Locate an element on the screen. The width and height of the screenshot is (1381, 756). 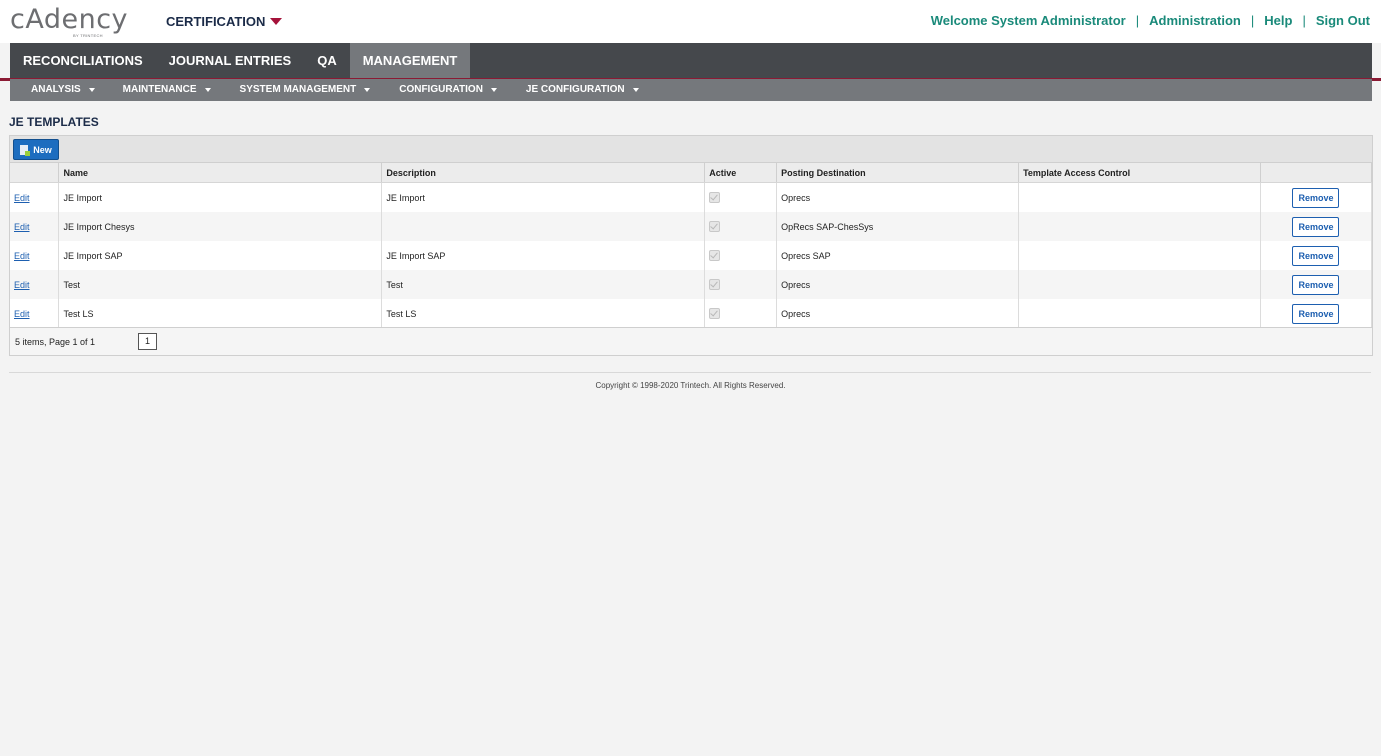
subnav-analysis: ANALYSIS is located at coordinates (63, 90).